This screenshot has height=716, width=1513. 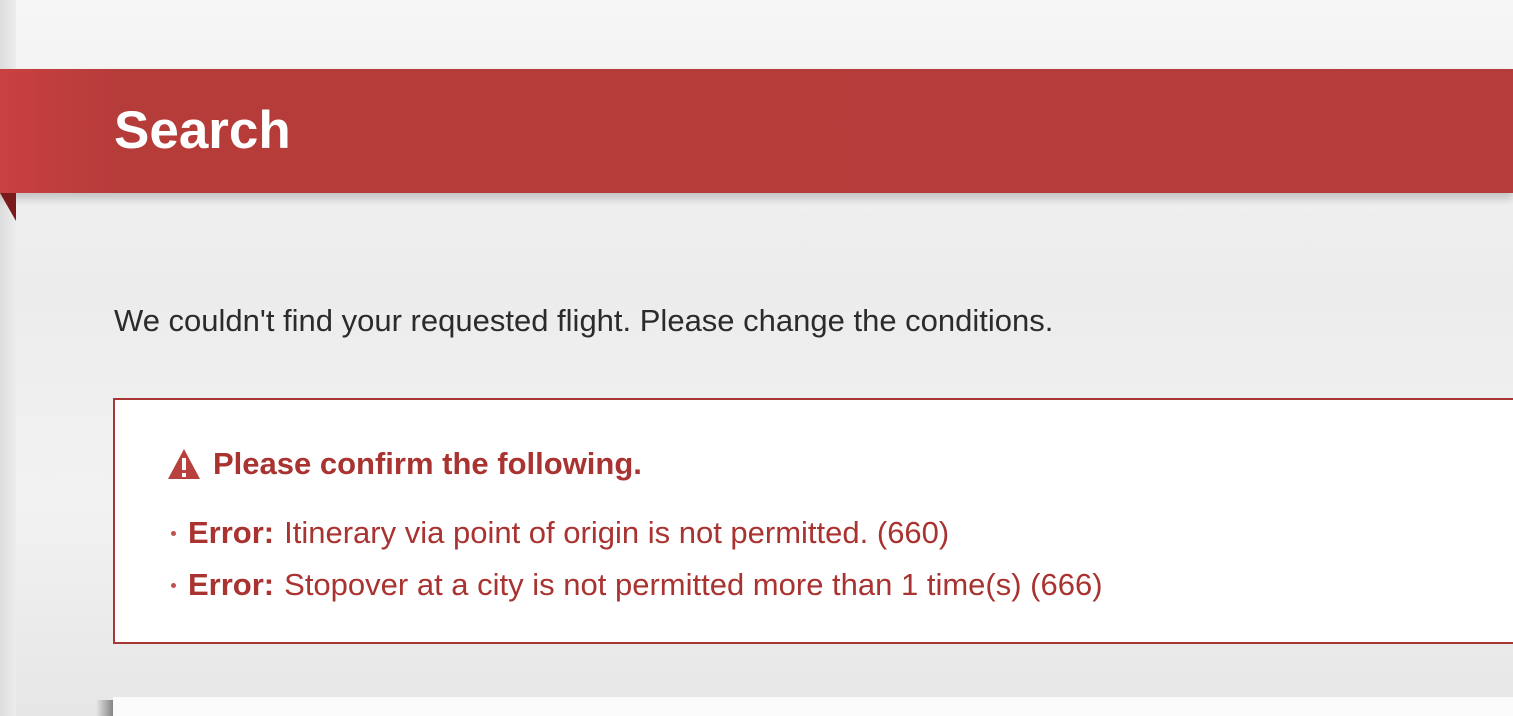 What do you see at coordinates (105, 708) in the screenshot?
I see `panel-shadow` at bounding box center [105, 708].